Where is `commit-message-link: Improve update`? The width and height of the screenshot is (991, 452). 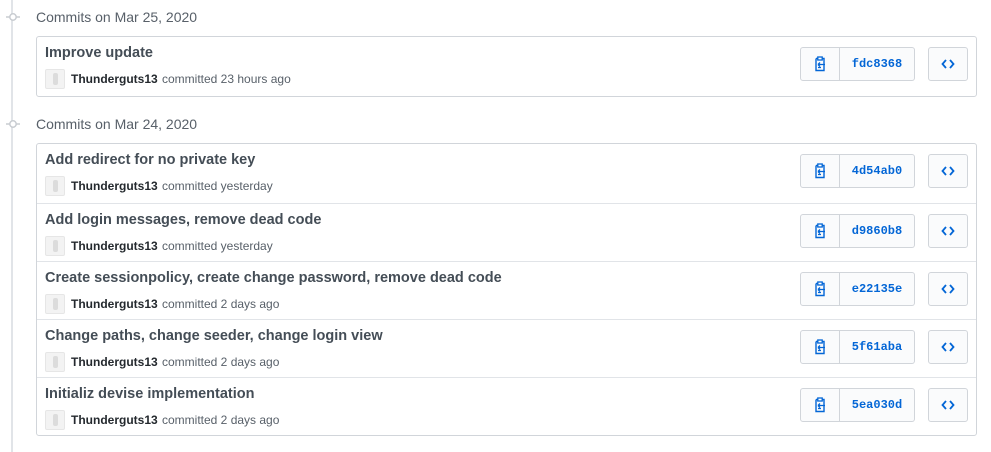
commit-message-link: Improve update is located at coordinates (99, 53).